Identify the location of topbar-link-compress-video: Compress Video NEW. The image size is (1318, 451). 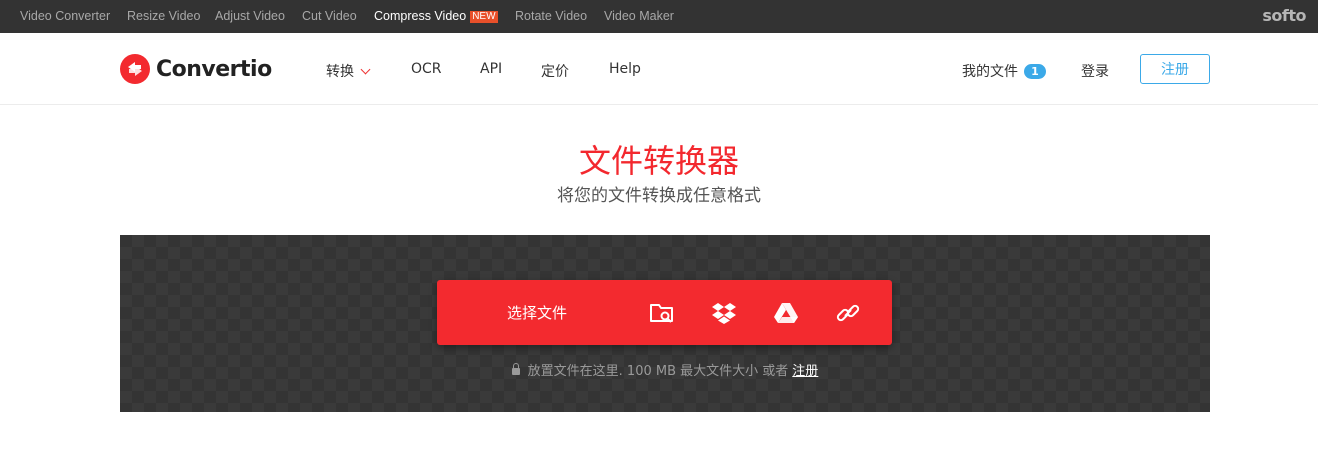
(436, 16).